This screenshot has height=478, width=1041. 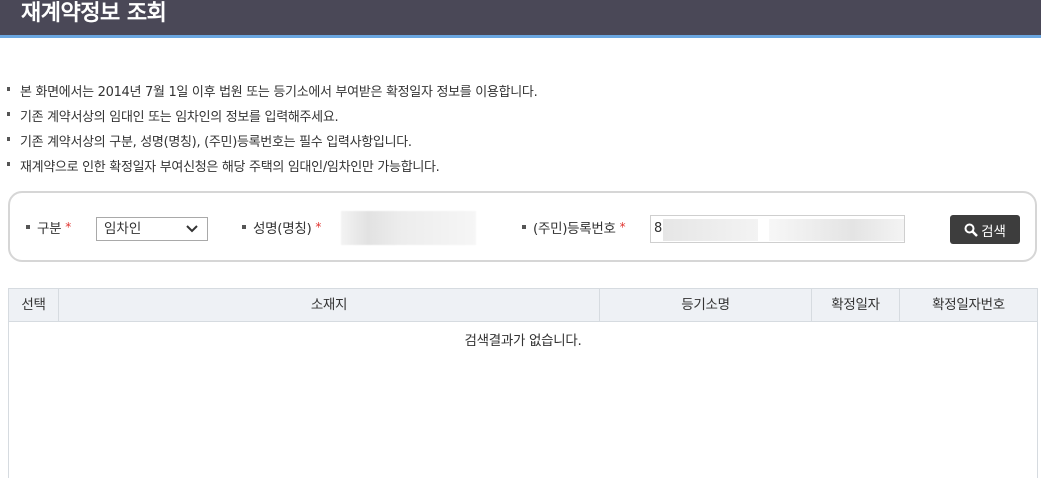 I want to click on table-header: 선택 소재지 등기소명 확정일자 확정일자번호, so click(x=523, y=305).